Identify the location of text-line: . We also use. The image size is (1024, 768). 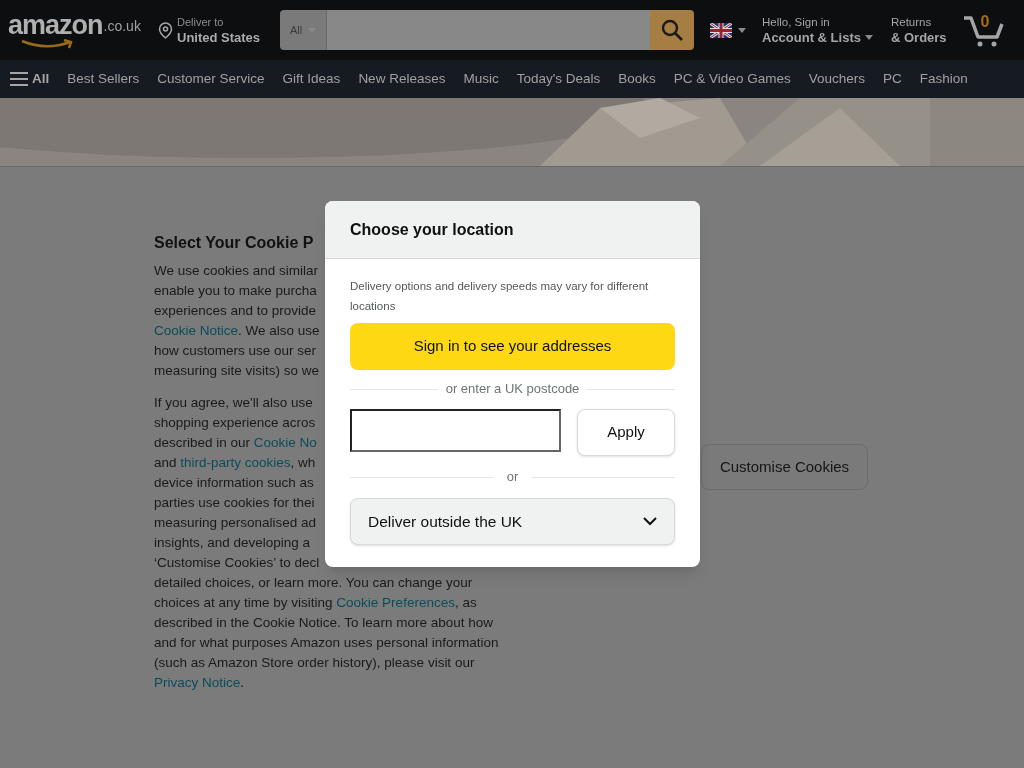
(279, 330).